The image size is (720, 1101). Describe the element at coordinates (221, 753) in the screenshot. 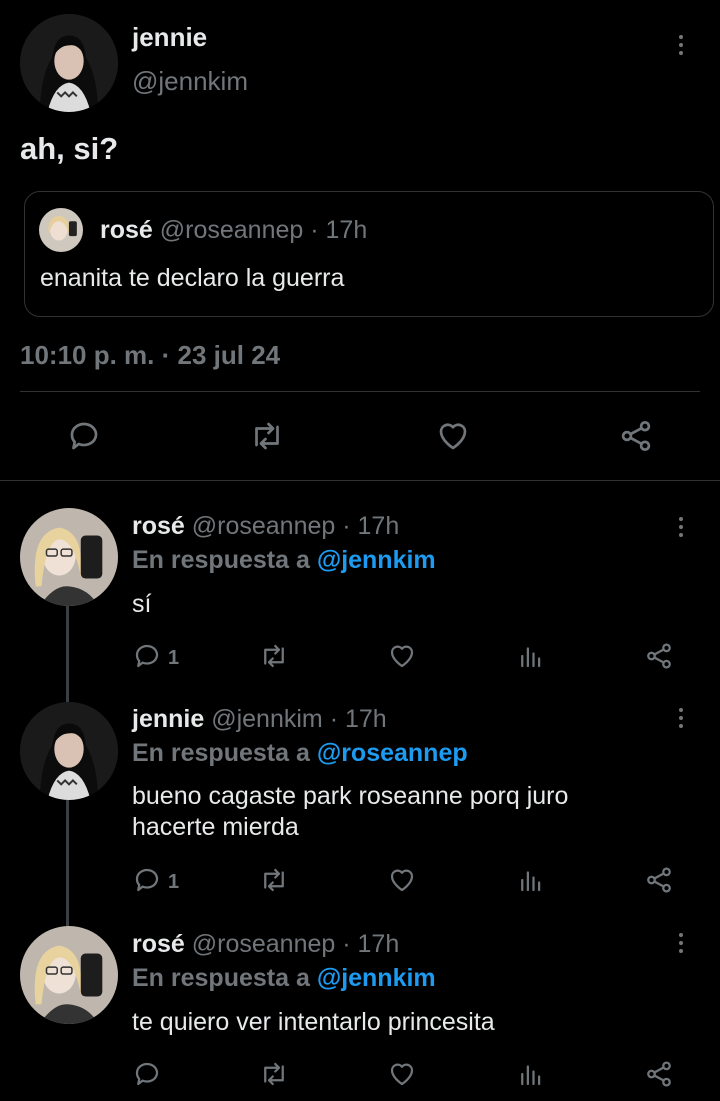

I see `reply2-reply-prefix: En respuesta a` at that location.